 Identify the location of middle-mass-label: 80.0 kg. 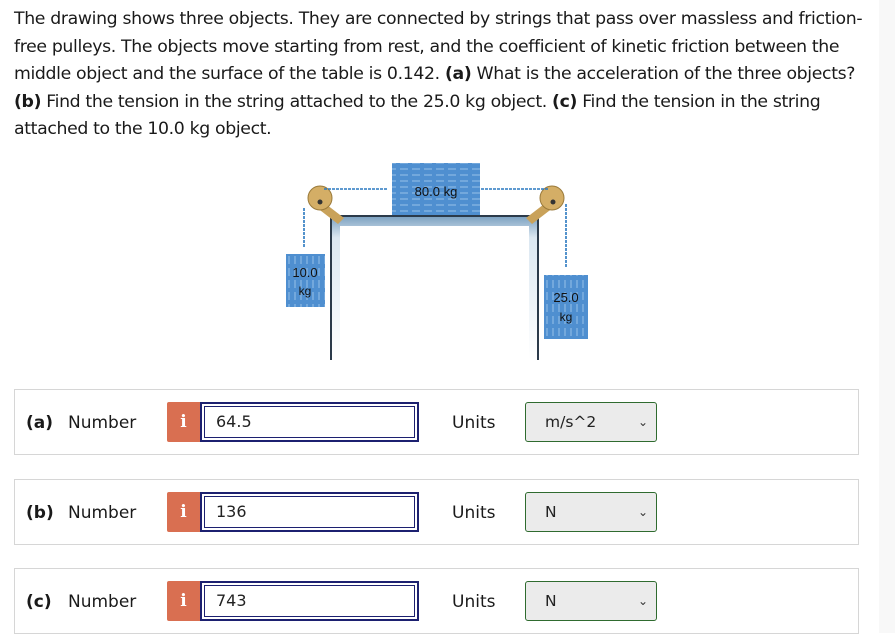
(436, 191).